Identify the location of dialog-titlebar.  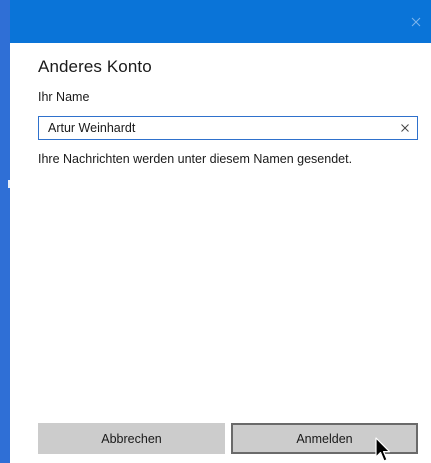
(220, 21).